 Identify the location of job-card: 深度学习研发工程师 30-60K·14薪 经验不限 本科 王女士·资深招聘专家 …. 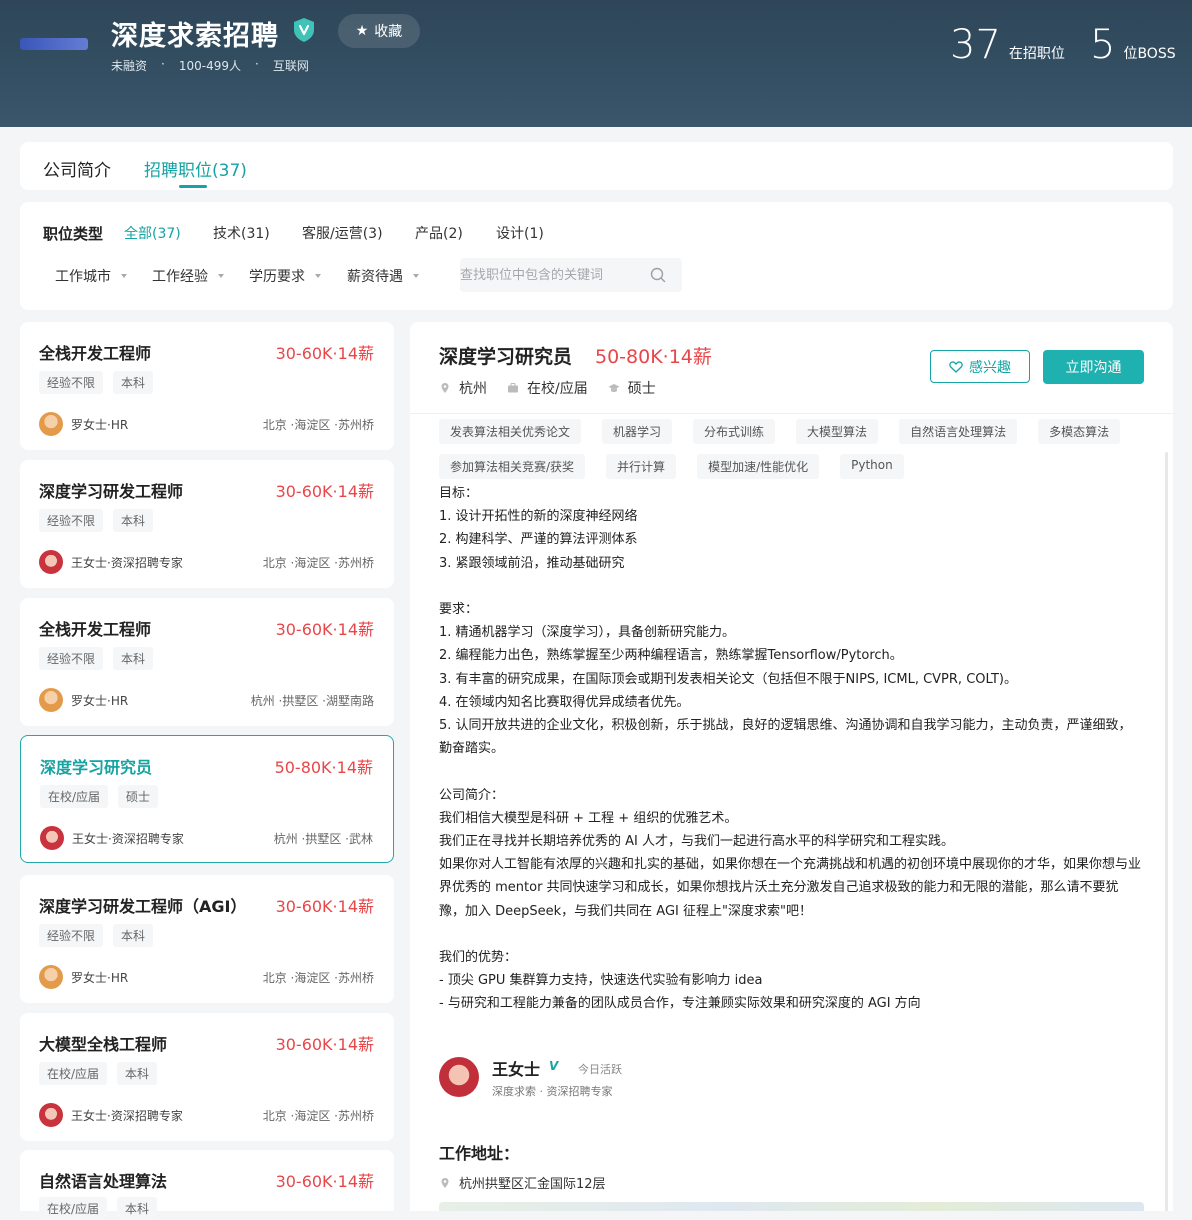
(207, 524).